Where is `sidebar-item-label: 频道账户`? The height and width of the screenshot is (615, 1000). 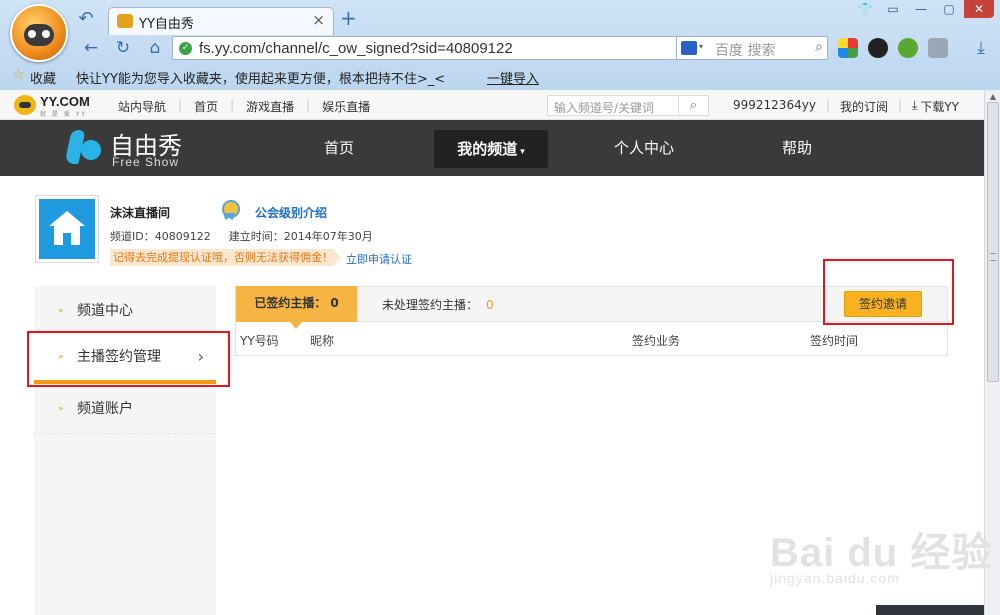
sidebar-item-label: 频道账户 is located at coordinates (105, 409).